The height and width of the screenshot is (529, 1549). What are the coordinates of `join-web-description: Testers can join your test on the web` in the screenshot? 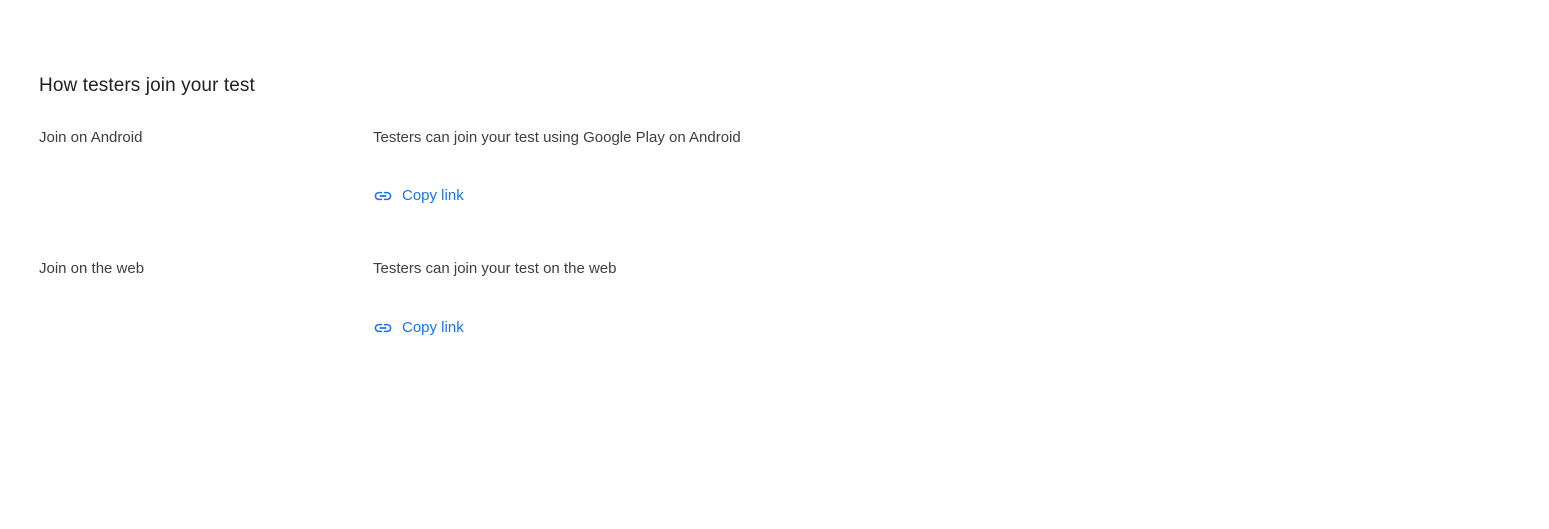 It's located at (495, 268).